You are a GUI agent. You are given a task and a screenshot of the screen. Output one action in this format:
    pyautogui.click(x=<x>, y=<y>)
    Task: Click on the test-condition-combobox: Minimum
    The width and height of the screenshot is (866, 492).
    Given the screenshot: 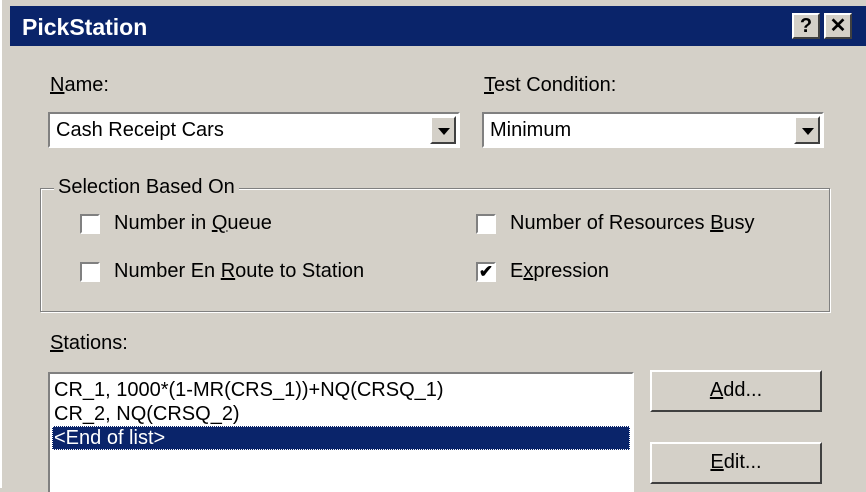 What is the action you would take?
    pyautogui.click(x=653, y=130)
    